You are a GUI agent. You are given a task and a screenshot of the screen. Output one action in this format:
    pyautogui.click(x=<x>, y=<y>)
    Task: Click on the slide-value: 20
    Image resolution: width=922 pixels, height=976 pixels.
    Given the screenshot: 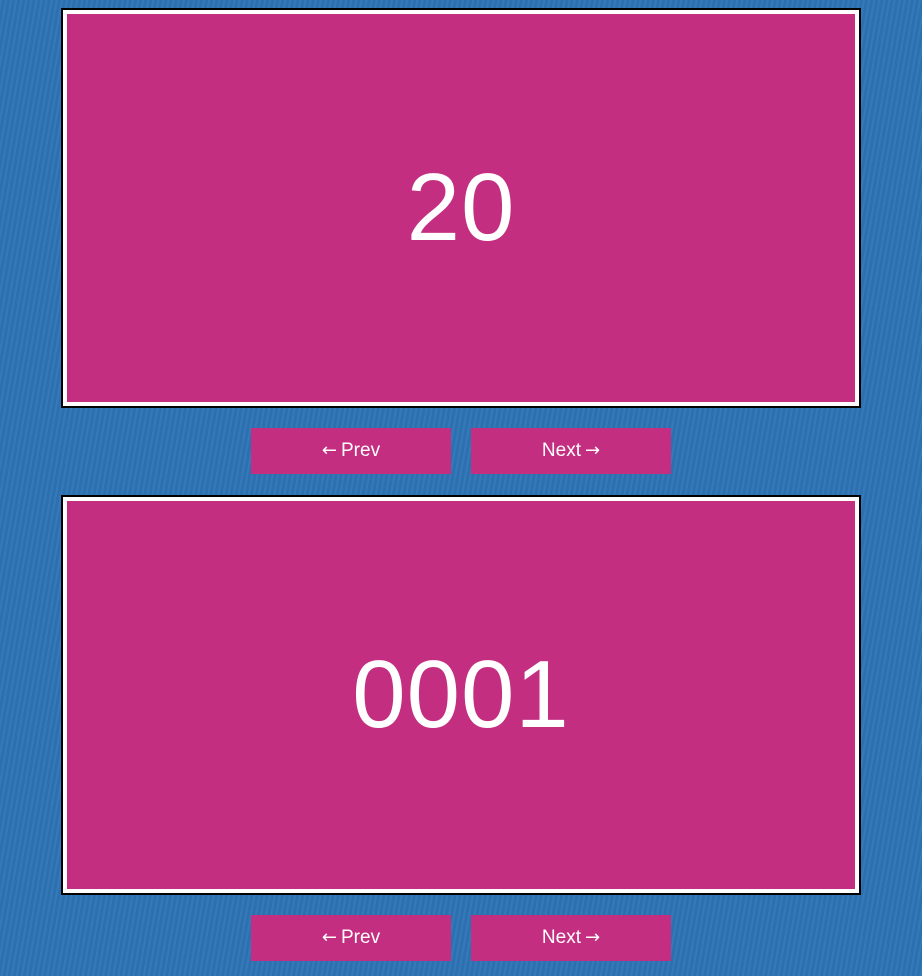 What is the action you would take?
    pyautogui.click(x=461, y=207)
    